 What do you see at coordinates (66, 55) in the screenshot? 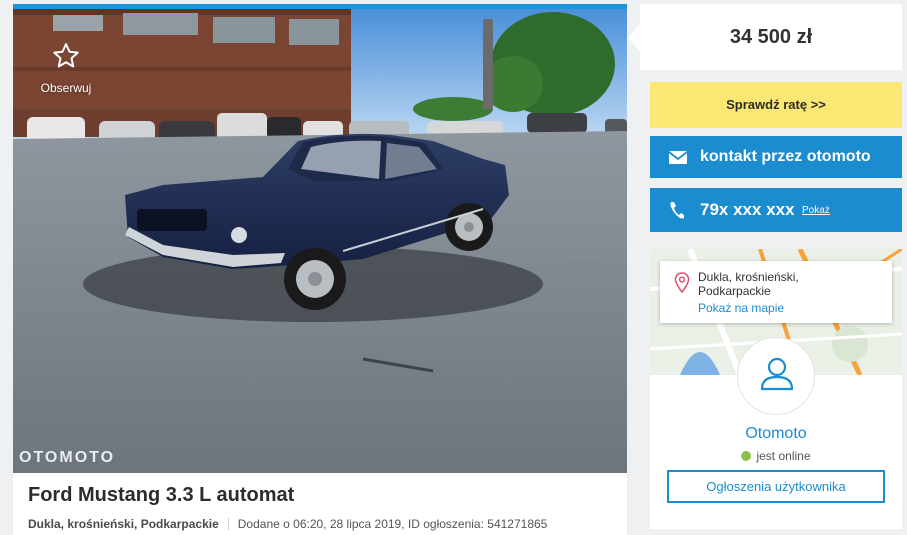
I see `star-icon` at bounding box center [66, 55].